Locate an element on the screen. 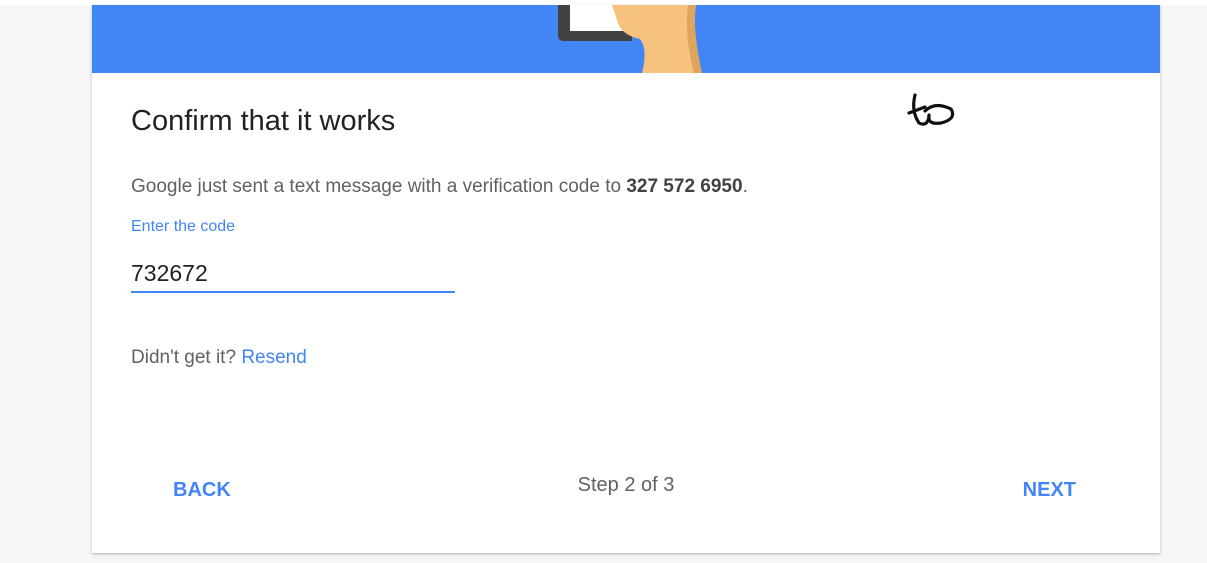 This screenshot has height=563, width=1207. next-button: NEXT is located at coordinates (1049, 490).